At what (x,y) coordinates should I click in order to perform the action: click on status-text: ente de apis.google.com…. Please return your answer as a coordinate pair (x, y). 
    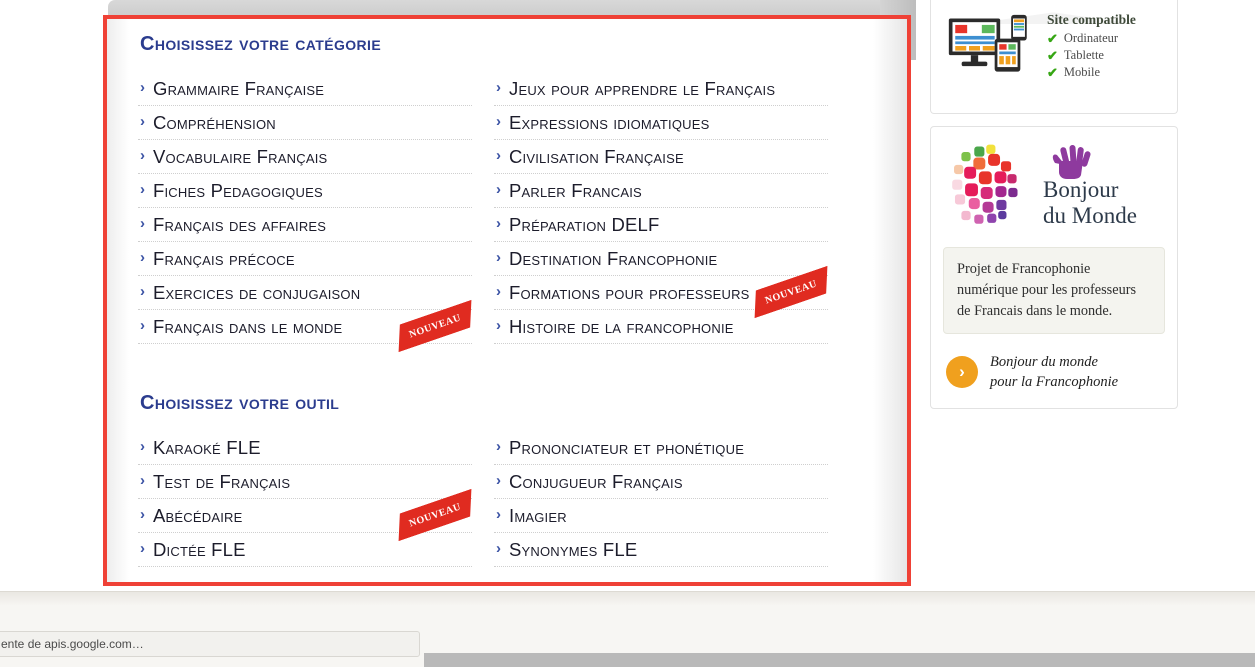
    Looking at the image, I should click on (72, 644).